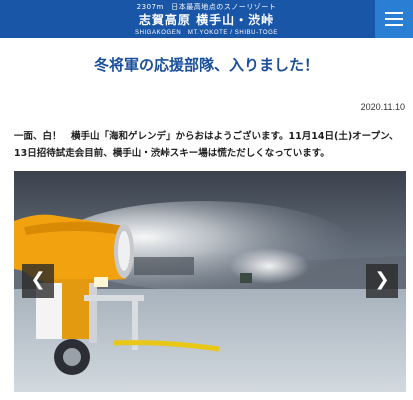 The image size is (413, 400). Describe the element at coordinates (206, 65) in the screenshot. I see `article-headline: 冬将軍の応援部隊、入りました！` at that location.